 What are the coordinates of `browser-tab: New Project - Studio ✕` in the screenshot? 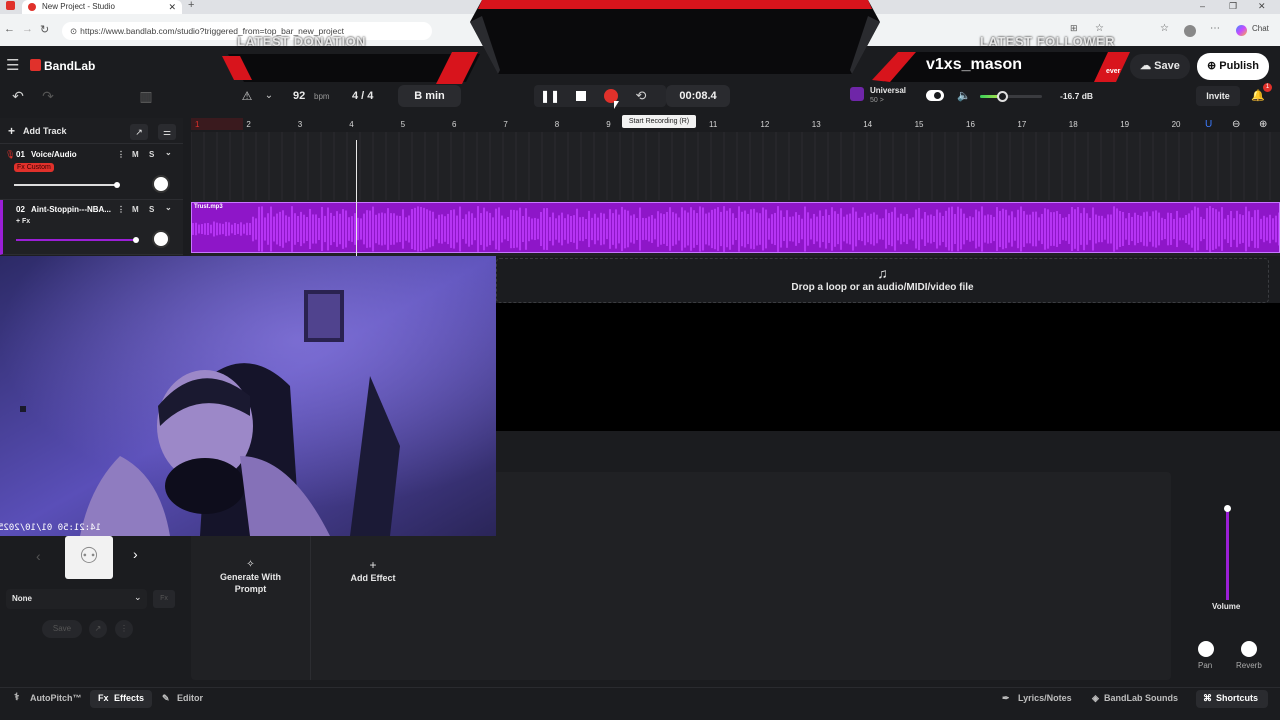 It's located at (102, 7).